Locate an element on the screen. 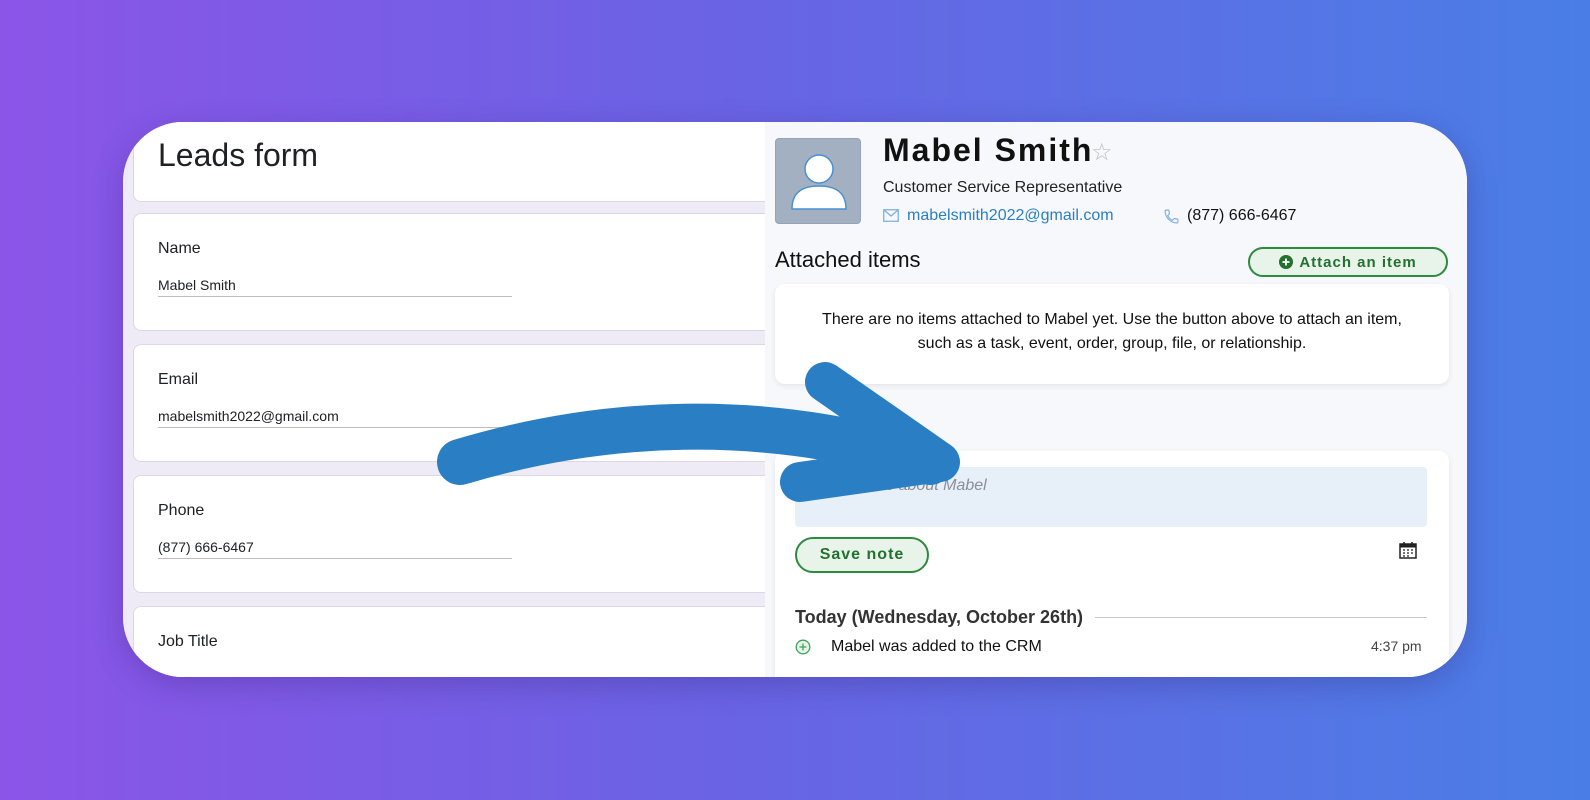  star-icon: ☆ is located at coordinates (1102, 152).